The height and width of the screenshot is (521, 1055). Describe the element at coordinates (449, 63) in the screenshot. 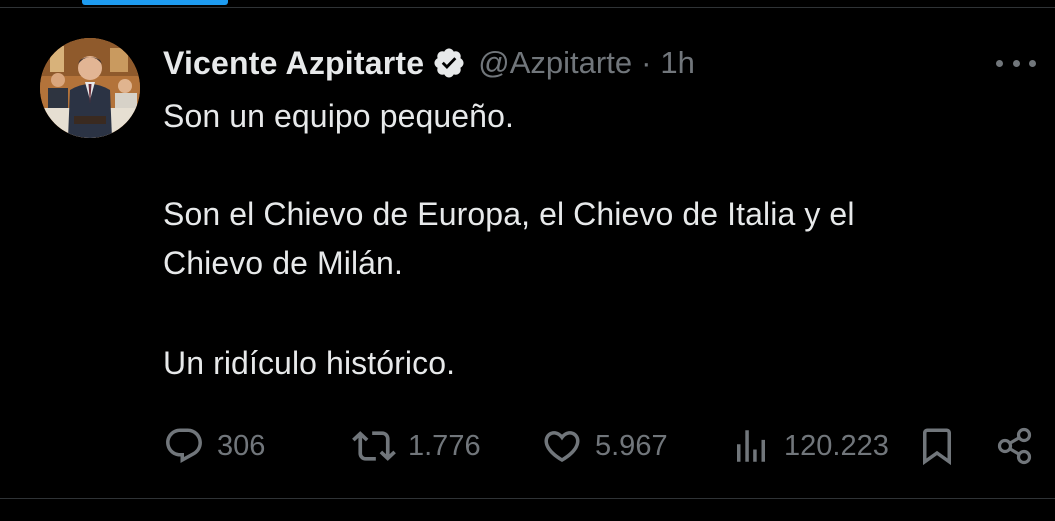

I see `verified-badge-icon` at that location.